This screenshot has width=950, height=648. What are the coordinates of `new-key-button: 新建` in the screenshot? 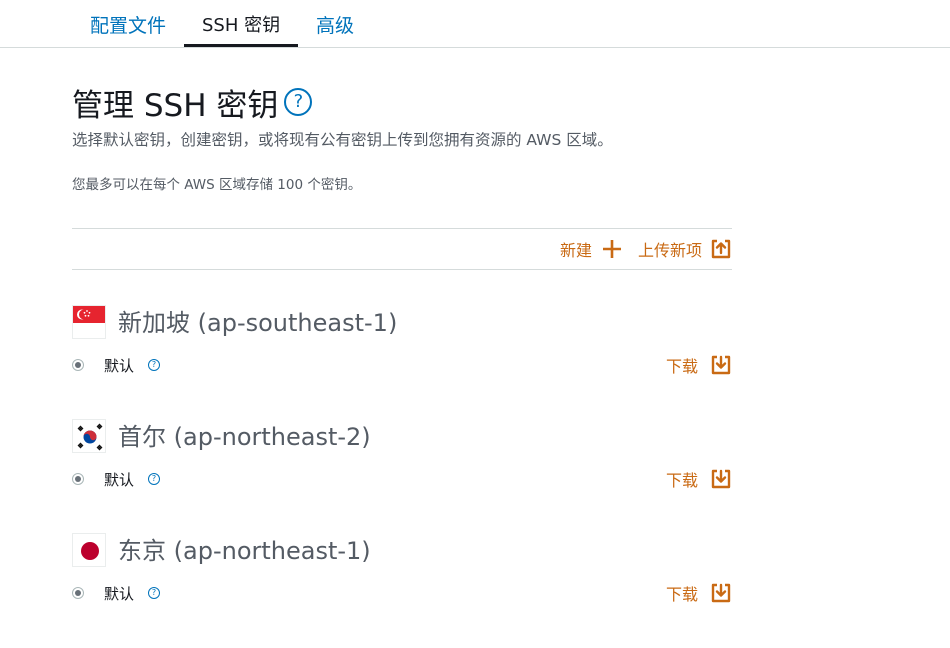 It's located at (591, 249).